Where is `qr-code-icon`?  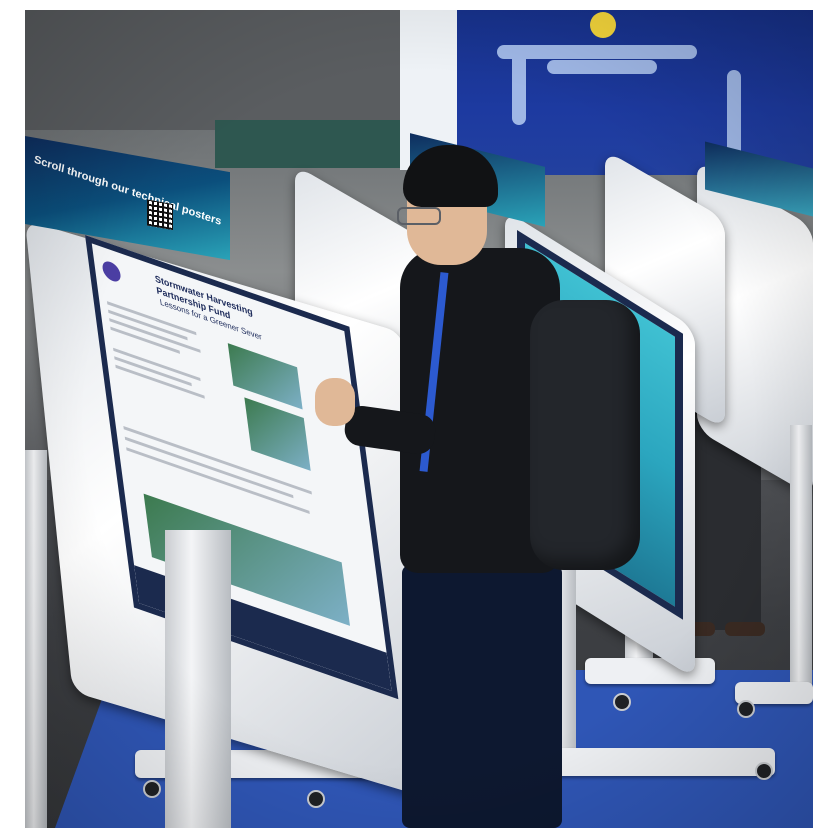
qr-code-icon is located at coordinates (160, 215).